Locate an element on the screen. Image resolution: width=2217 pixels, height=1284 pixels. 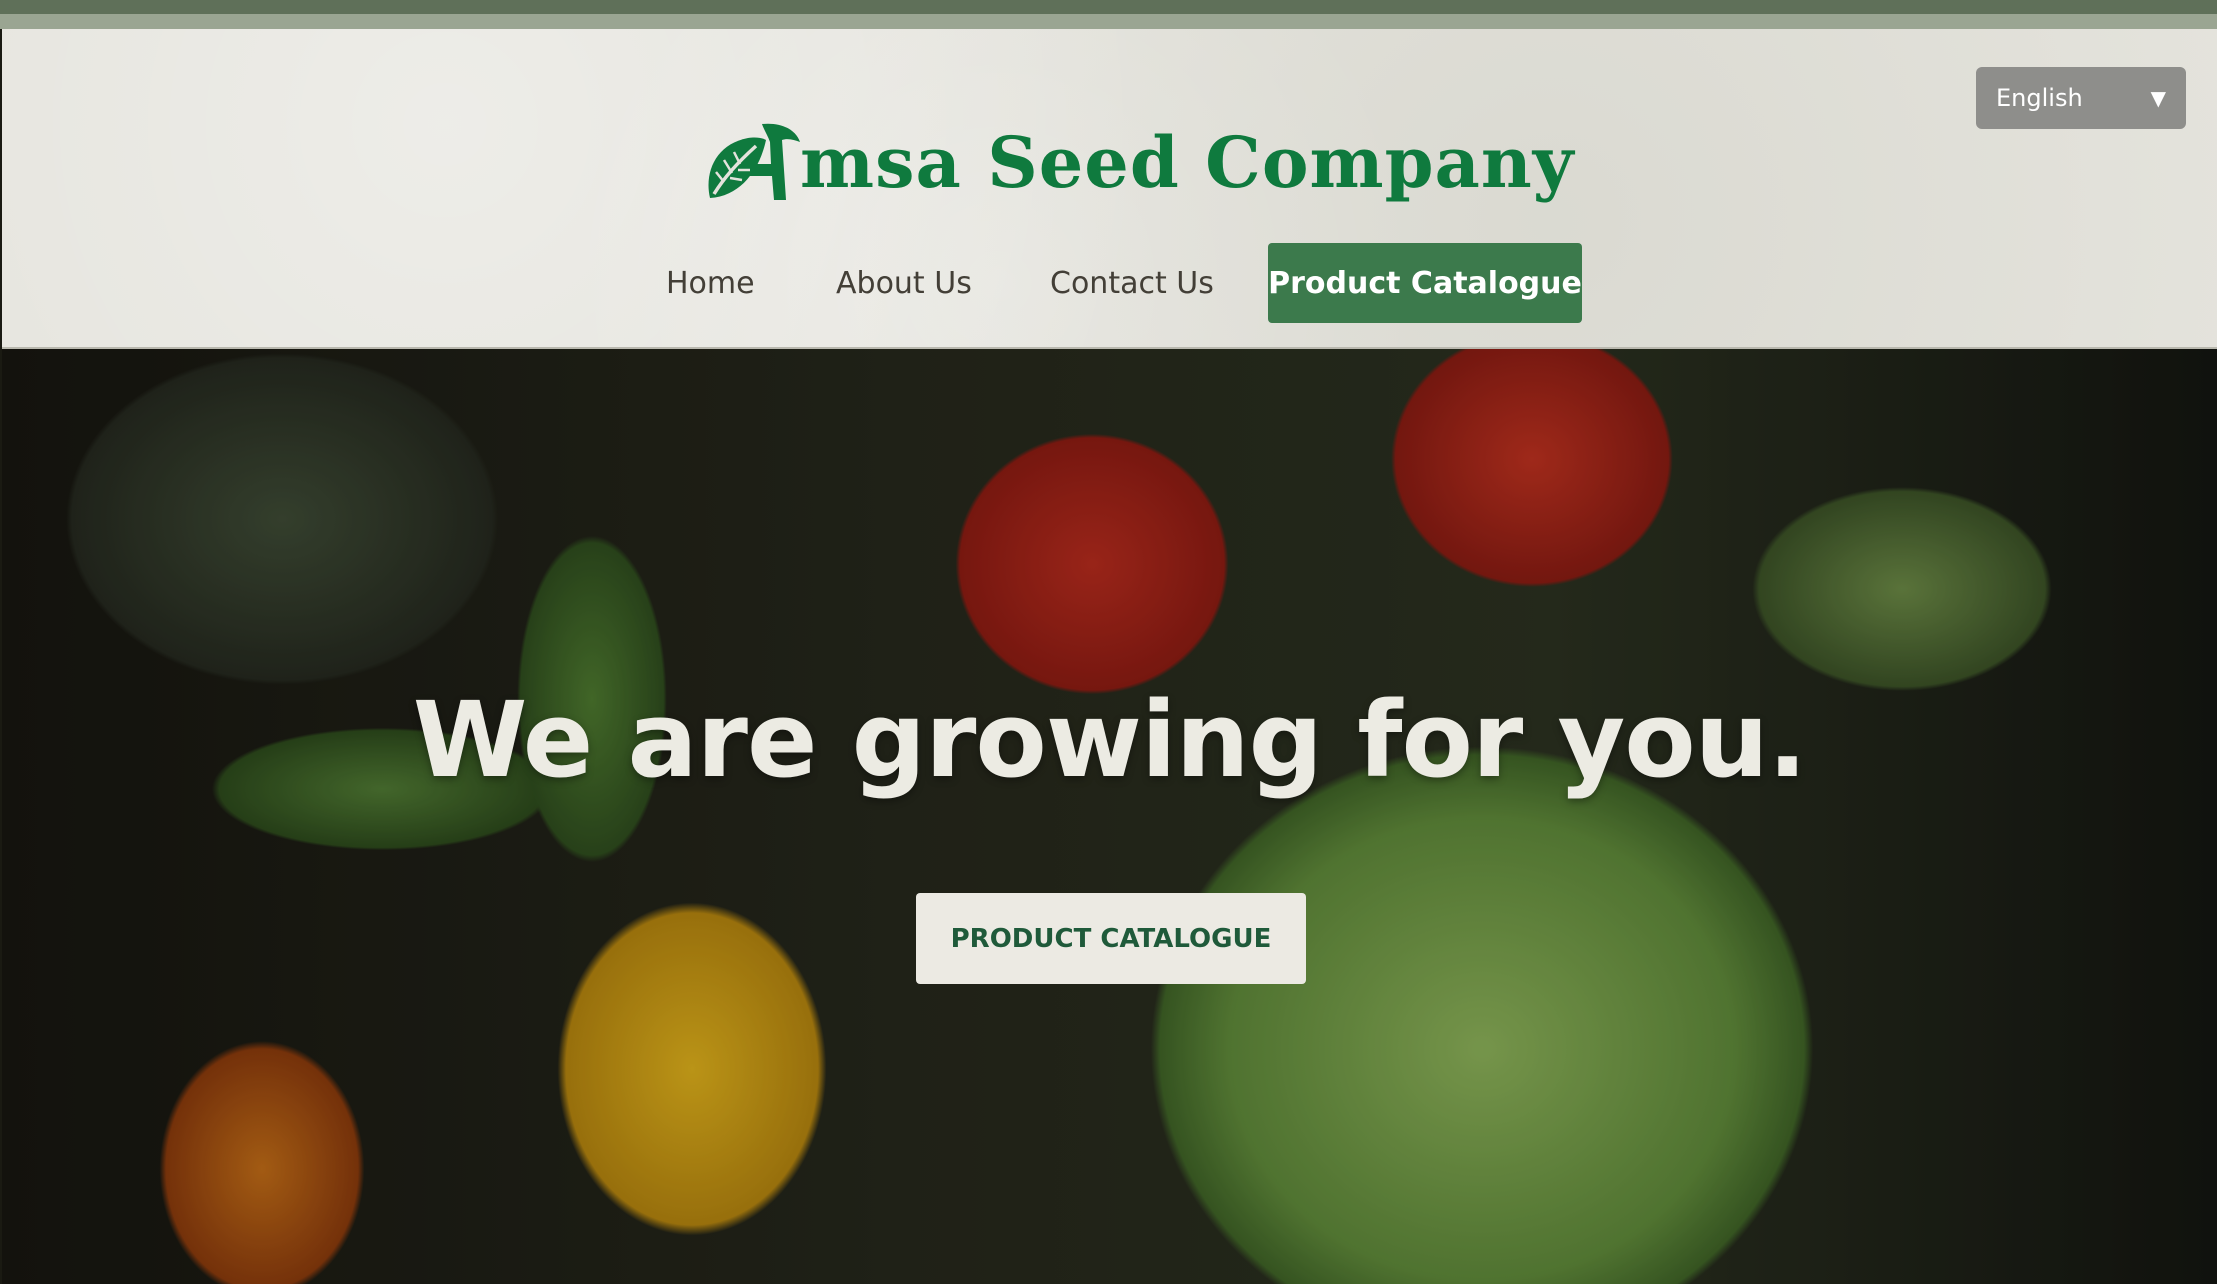
language-select-value: English is located at coordinates (2039, 98).